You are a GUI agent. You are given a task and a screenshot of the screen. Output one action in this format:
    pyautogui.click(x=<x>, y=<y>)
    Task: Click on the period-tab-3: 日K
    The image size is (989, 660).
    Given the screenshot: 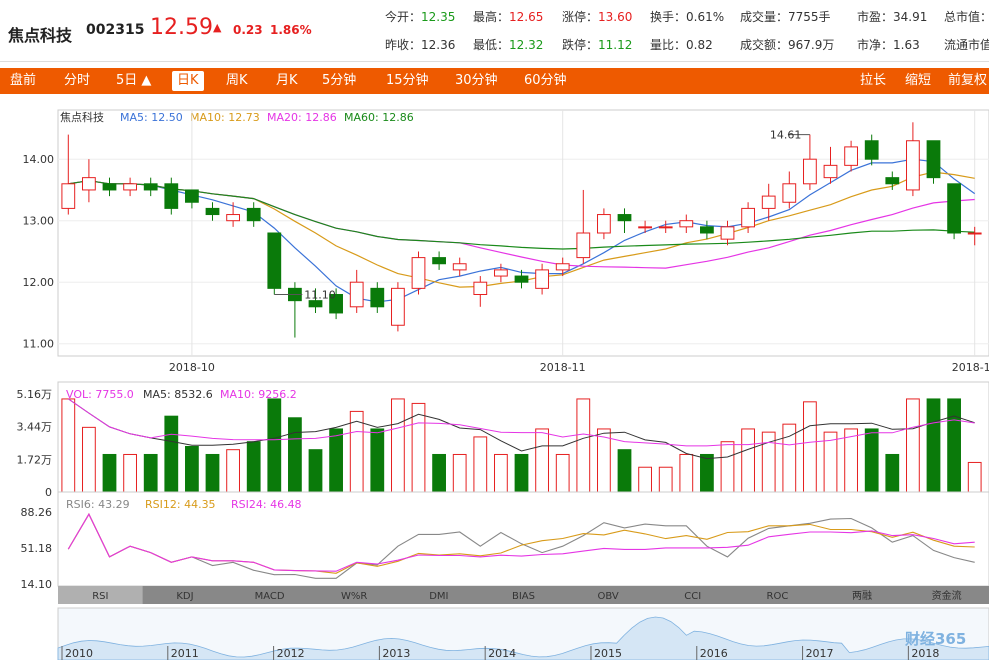 What is the action you would take?
    pyautogui.click(x=188, y=81)
    